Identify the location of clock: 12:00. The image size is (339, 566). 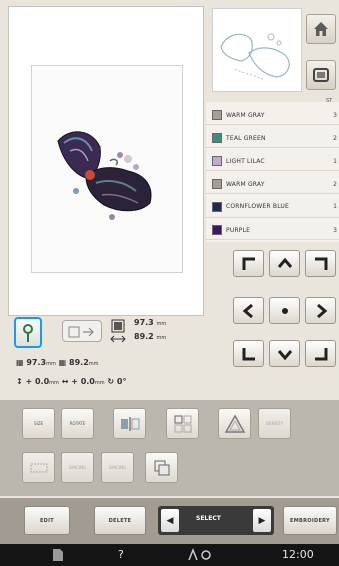
(298, 554).